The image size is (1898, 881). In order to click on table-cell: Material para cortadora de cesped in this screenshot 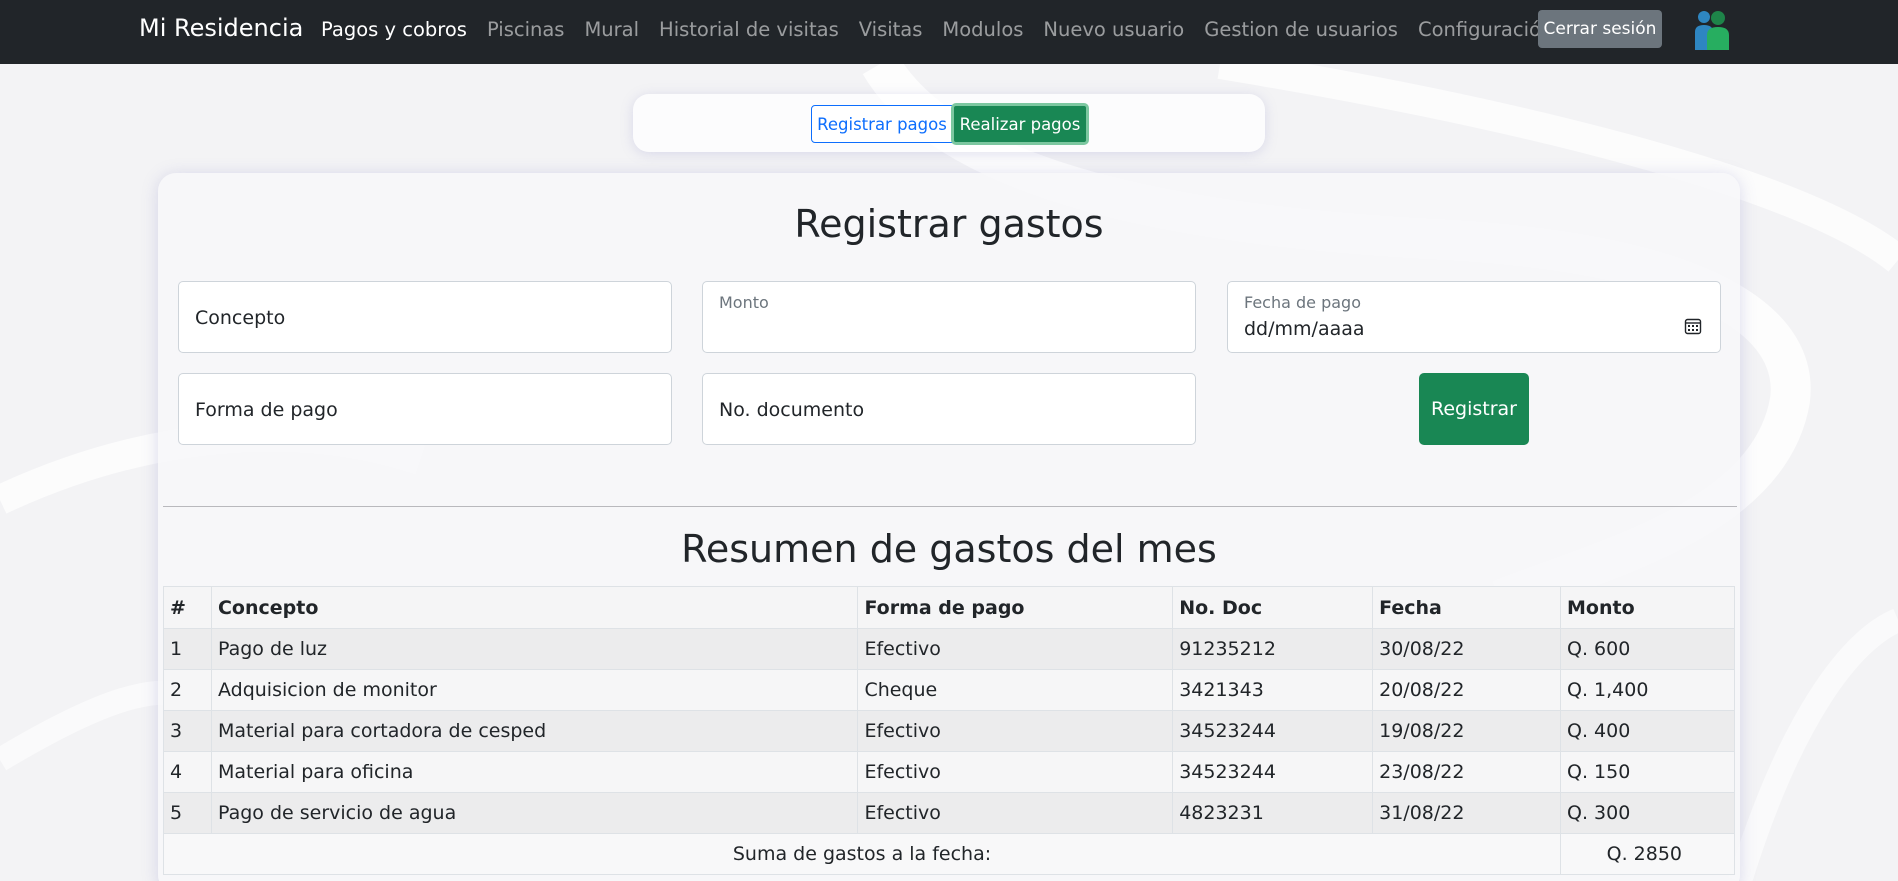, I will do `click(534, 731)`.